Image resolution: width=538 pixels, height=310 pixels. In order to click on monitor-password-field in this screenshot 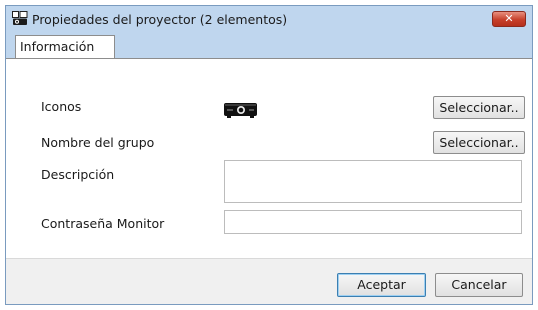, I will do `click(373, 222)`.